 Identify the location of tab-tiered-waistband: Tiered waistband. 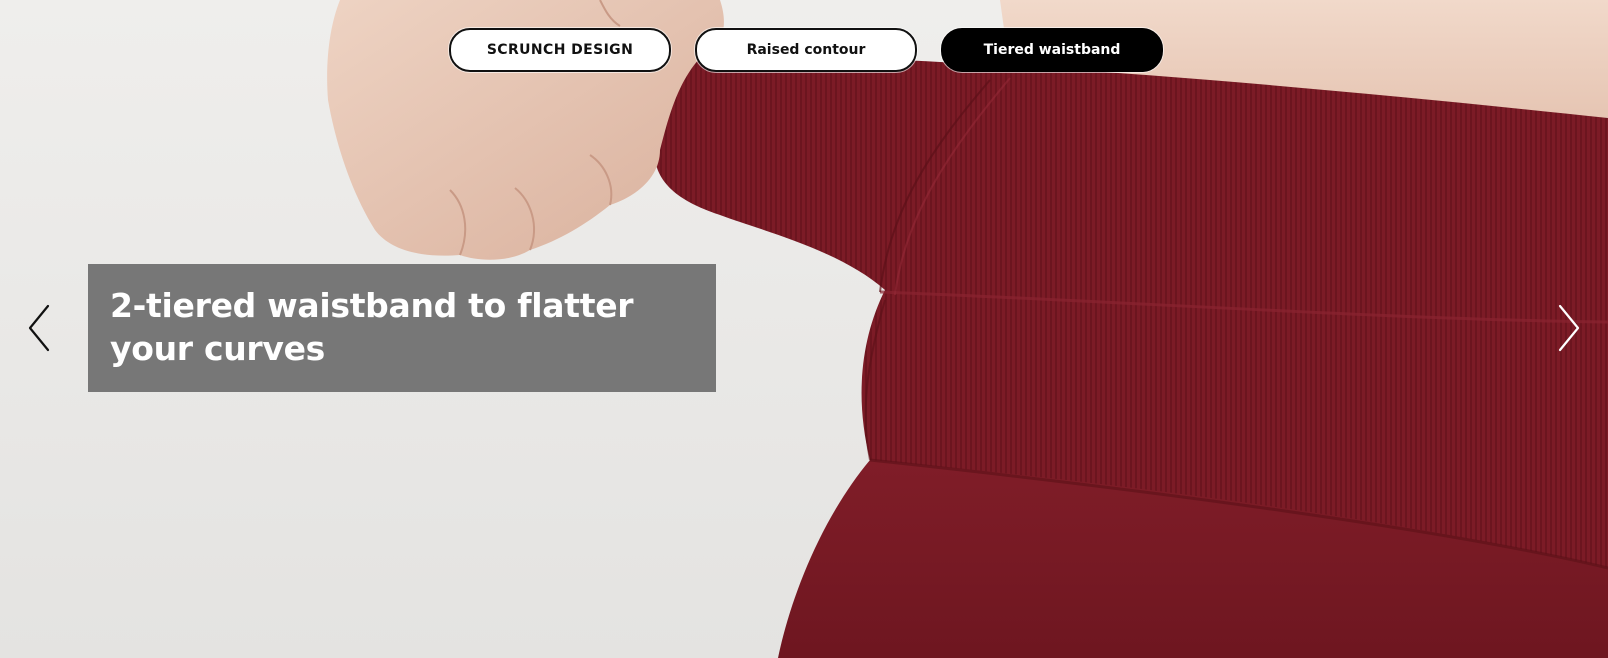
(1052, 50).